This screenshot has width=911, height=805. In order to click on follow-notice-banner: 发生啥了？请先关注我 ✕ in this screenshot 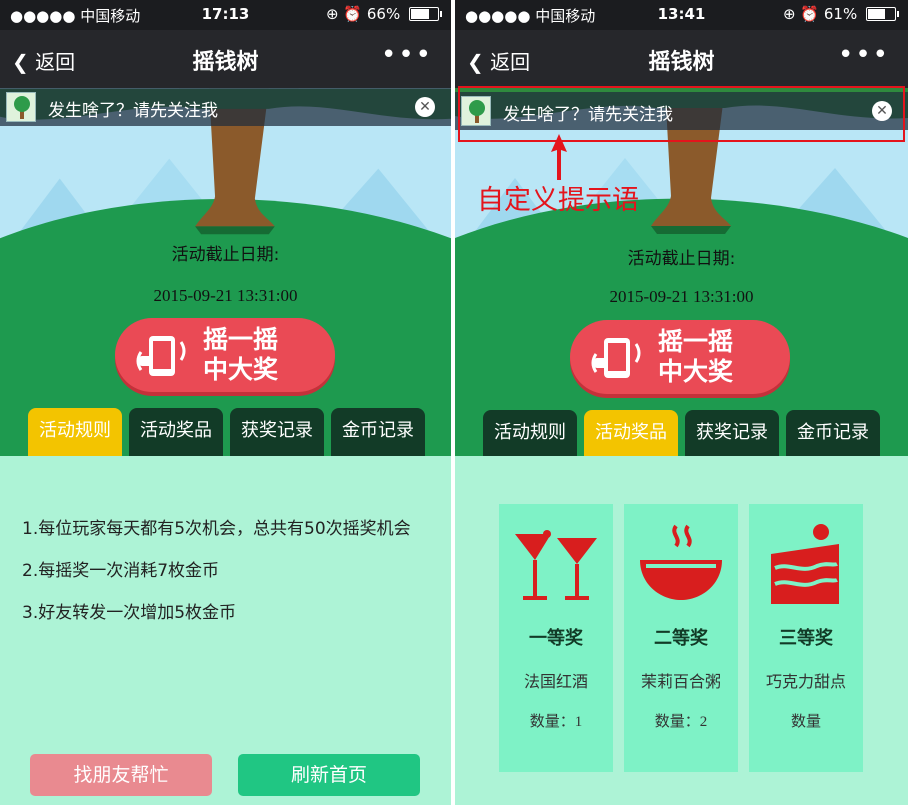, I will do `click(225, 107)`.